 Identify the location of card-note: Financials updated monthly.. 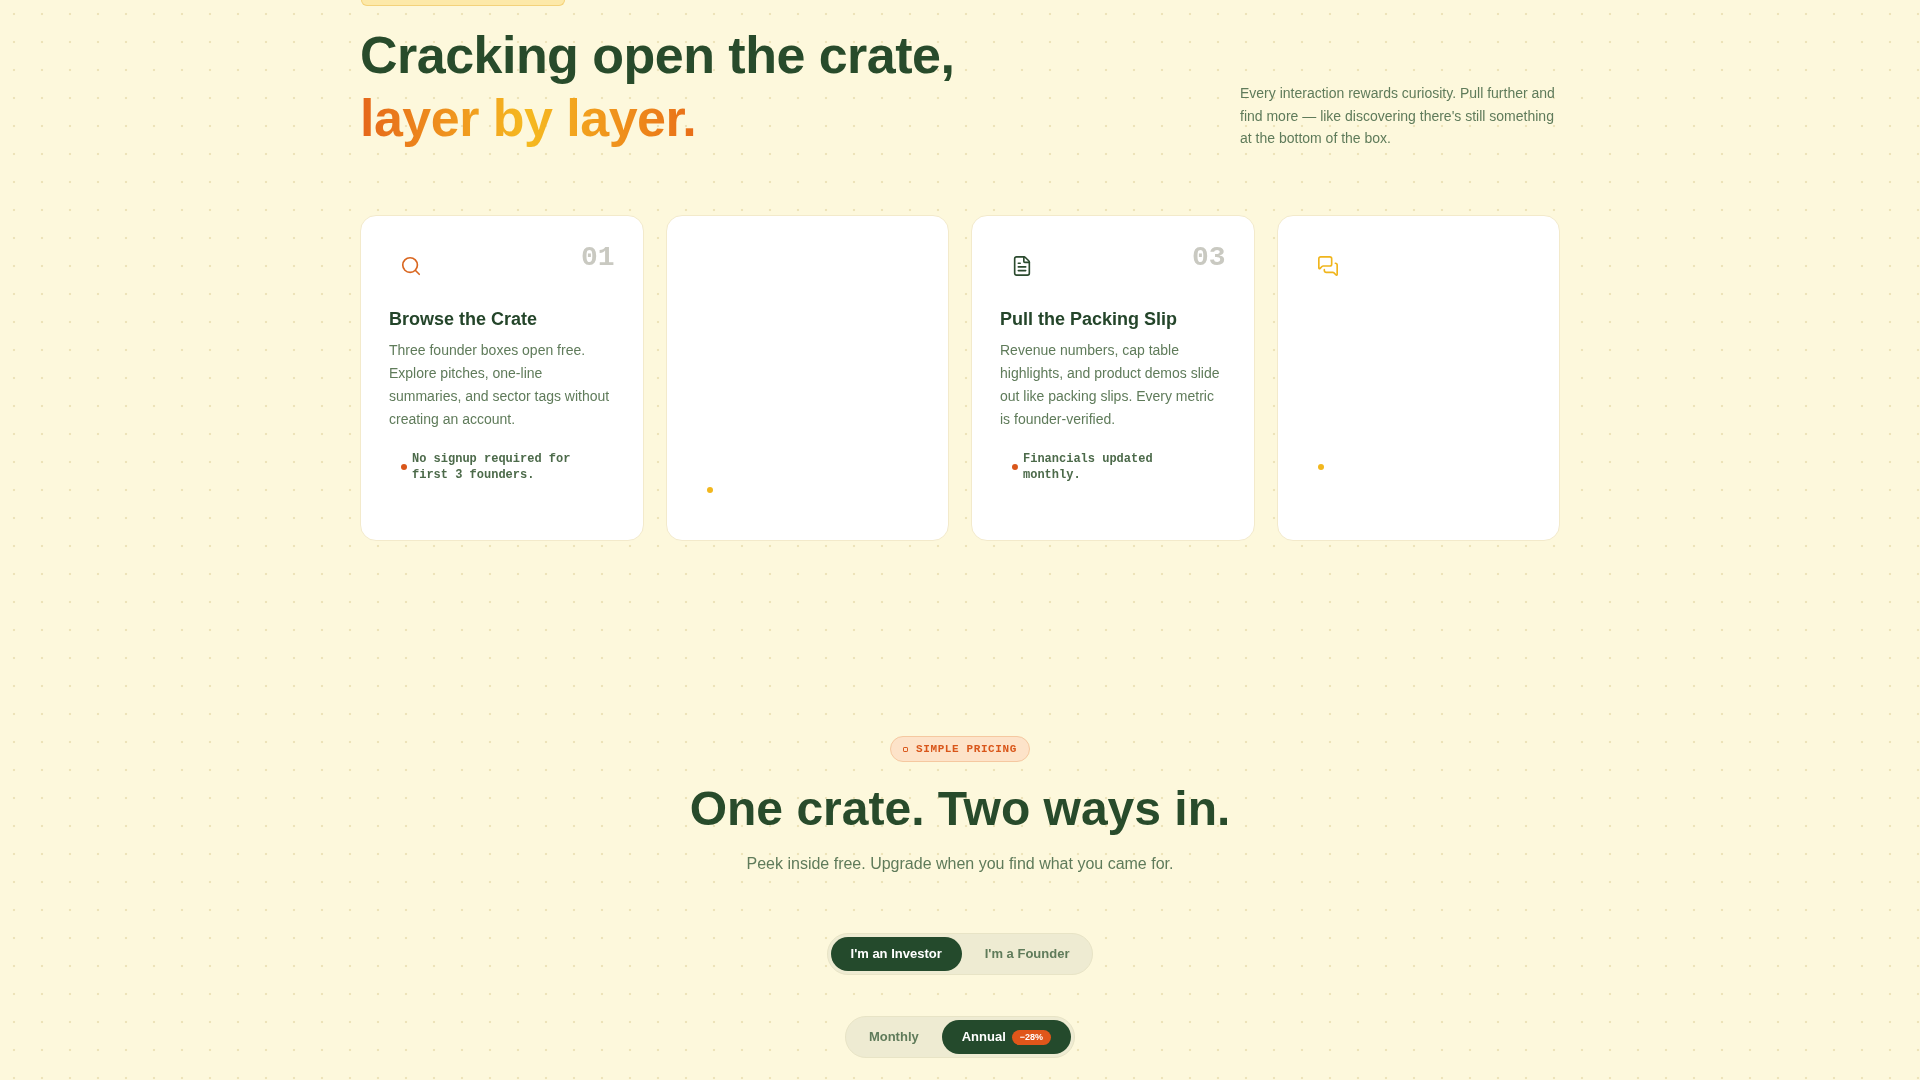
(1088, 467).